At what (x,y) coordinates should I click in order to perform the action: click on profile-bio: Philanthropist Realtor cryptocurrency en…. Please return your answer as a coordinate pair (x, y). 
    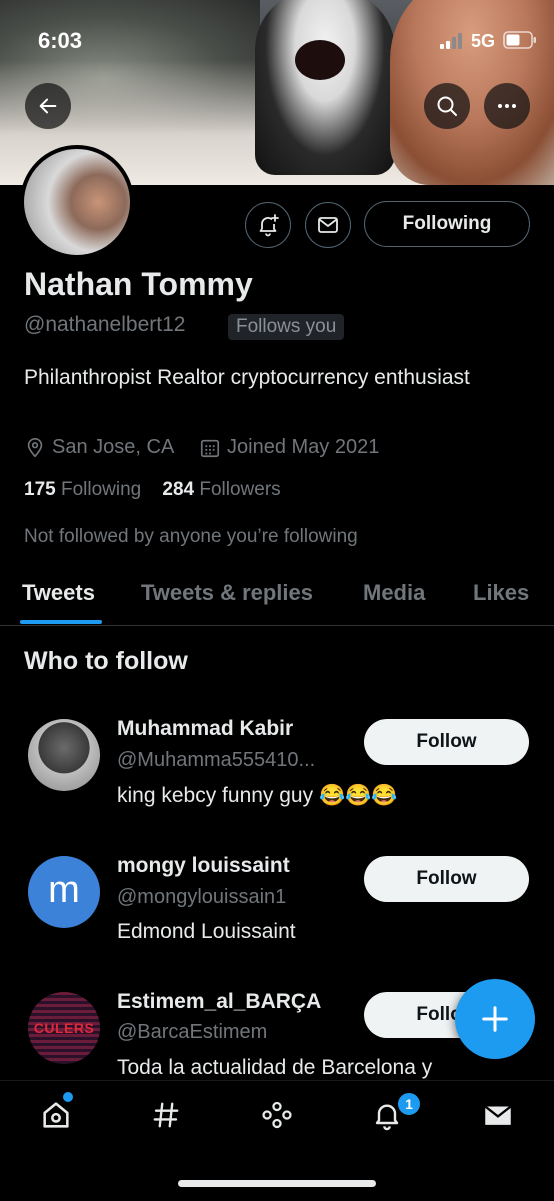
    Looking at the image, I should click on (247, 377).